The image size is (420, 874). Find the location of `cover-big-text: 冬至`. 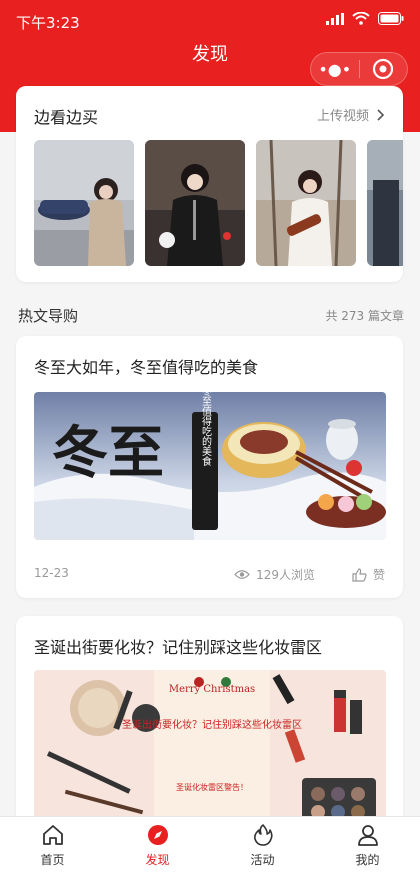

cover-big-text: 冬至 is located at coordinates (108, 453).